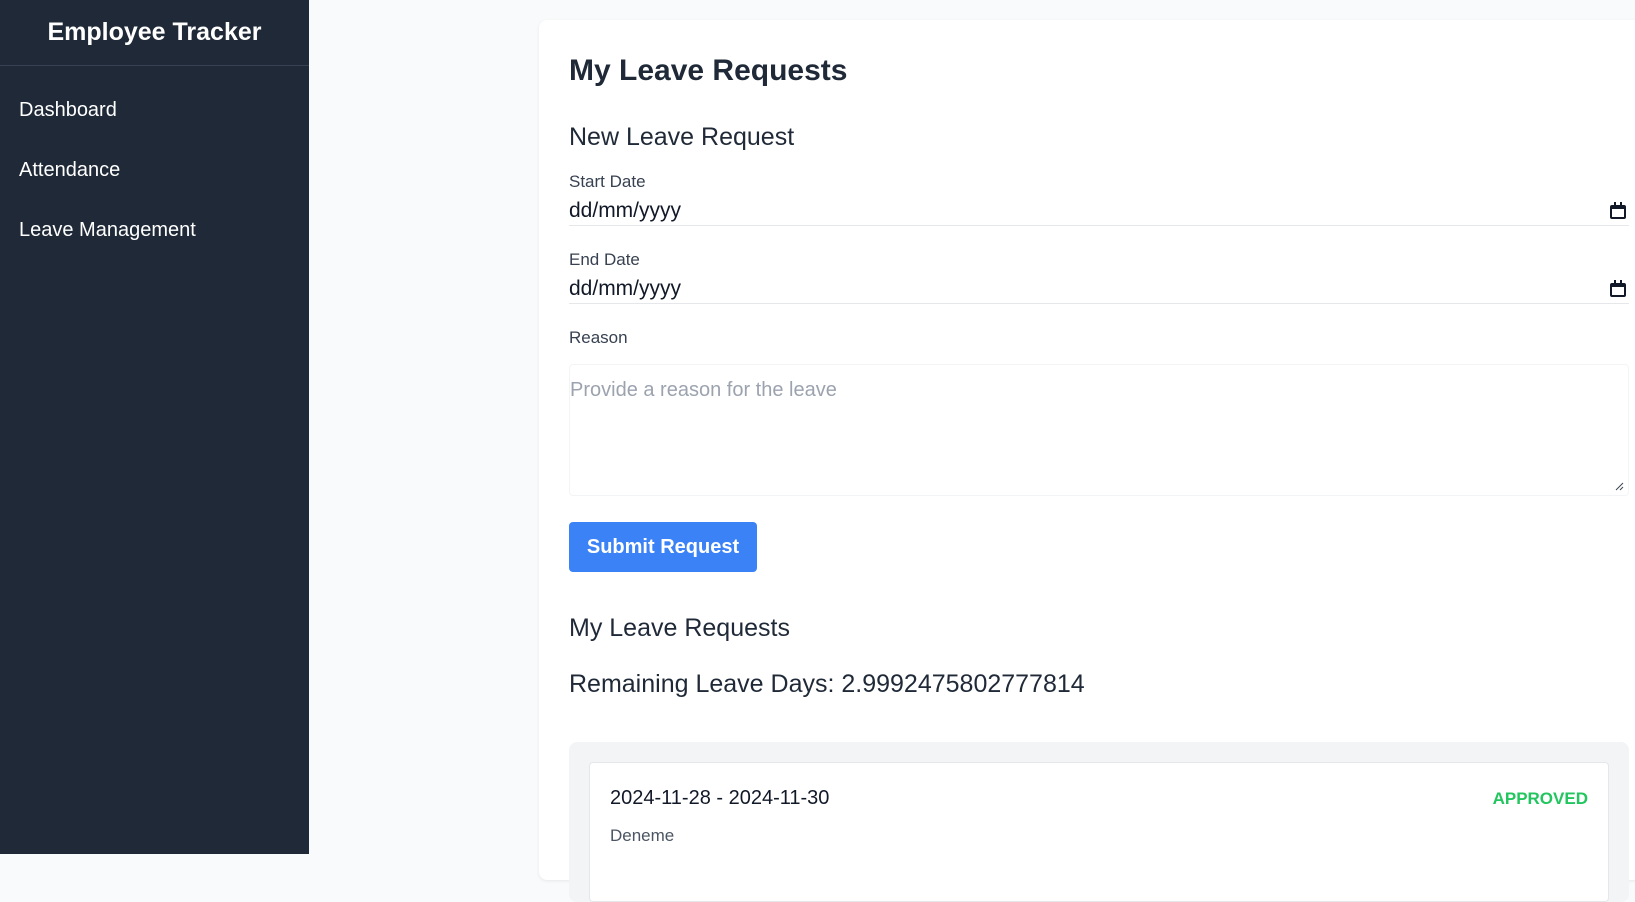  I want to click on start-date-input: dd/mm/yyyy, so click(1099, 211).